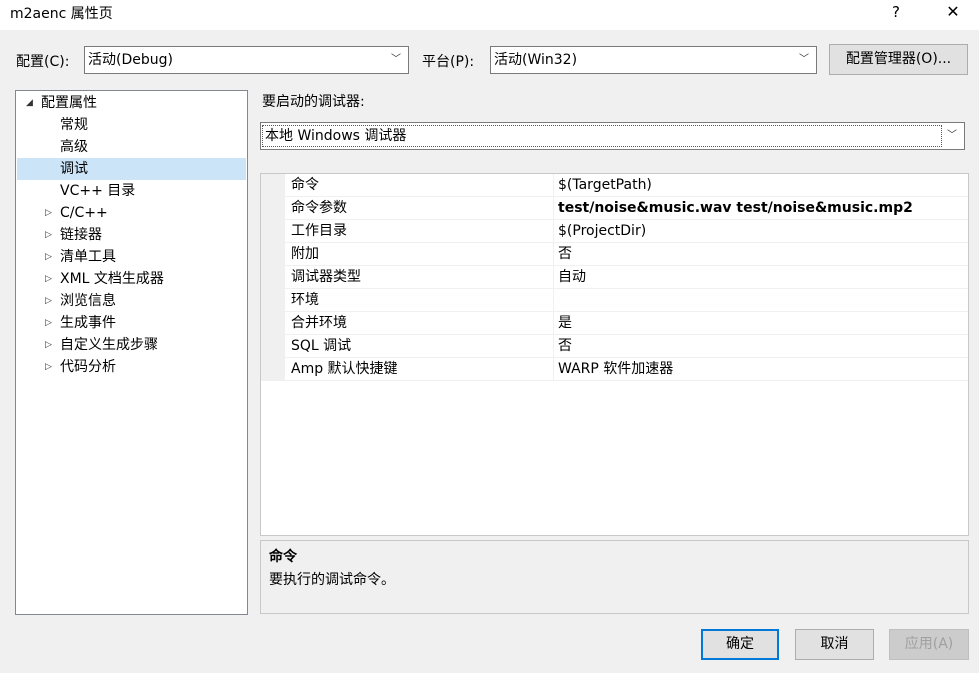  Describe the element at coordinates (762, 231) in the screenshot. I see `property-value: $(ProjectDir)` at that location.